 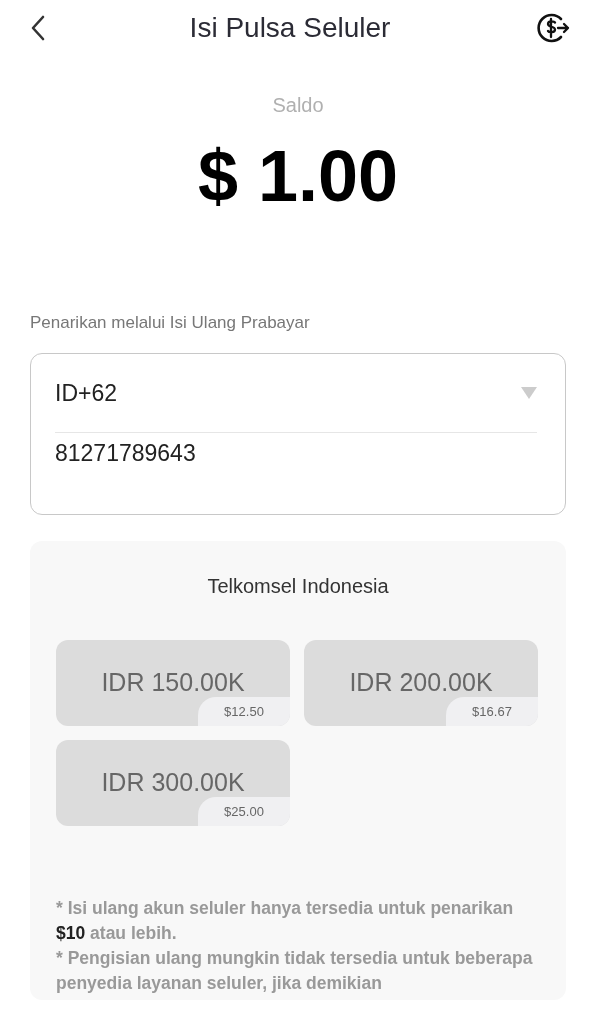 I want to click on section-label: Penarikan melalui Isi Ulang Prabayar, so click(x=170, y=323).